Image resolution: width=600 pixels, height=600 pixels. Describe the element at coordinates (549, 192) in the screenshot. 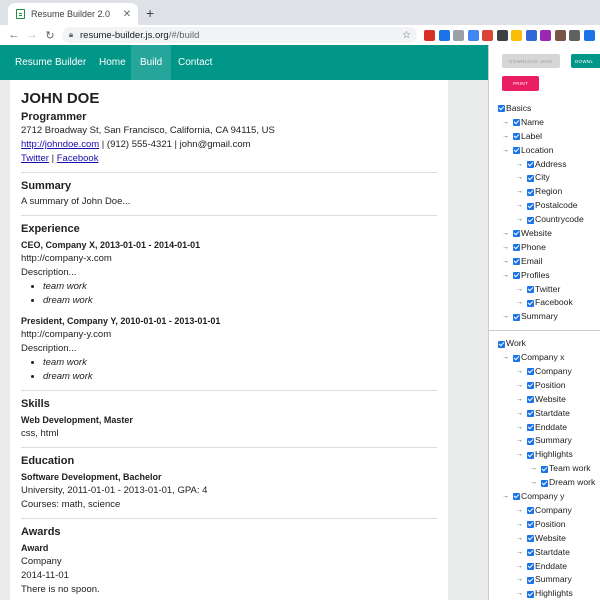

I see `tree-item: → Region` at that location.